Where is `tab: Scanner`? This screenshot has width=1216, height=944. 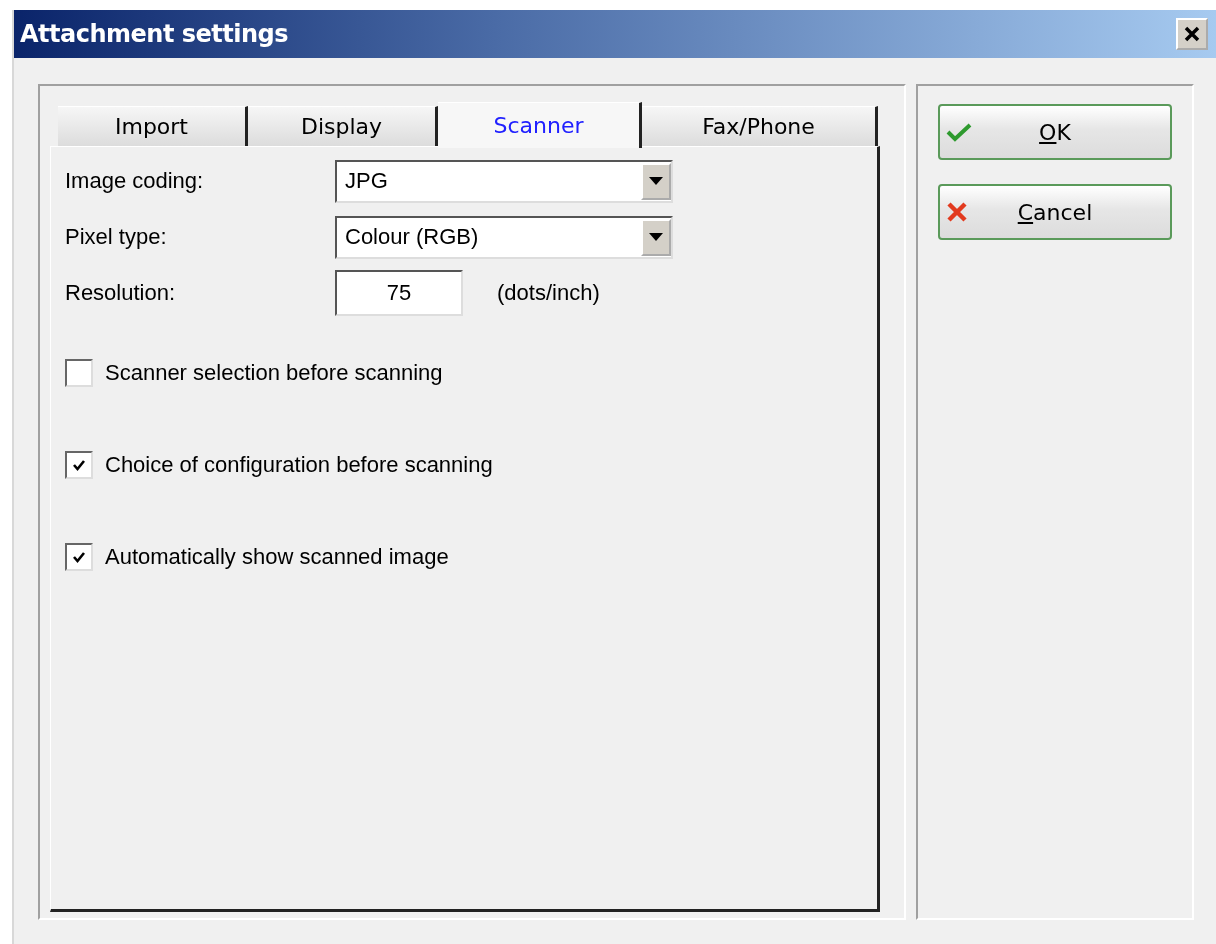 tab: Scanner is located at coordinates (540, 125).